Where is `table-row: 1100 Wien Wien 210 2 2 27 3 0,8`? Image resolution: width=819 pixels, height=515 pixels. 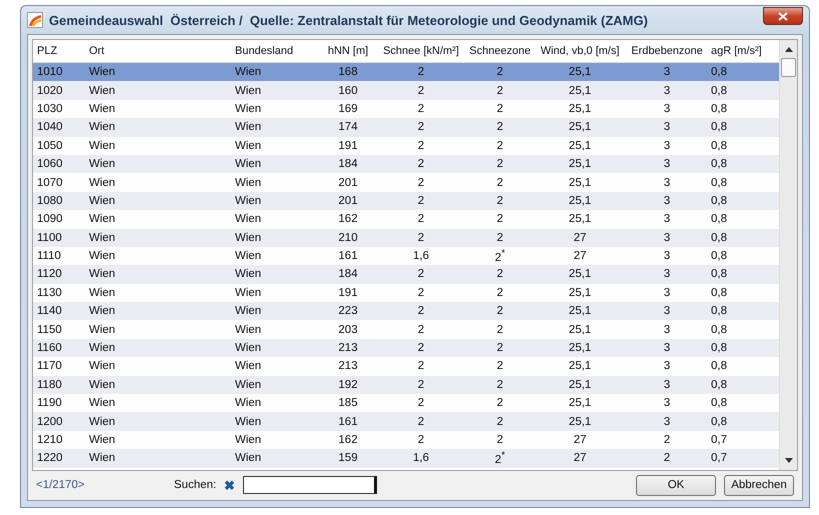 table-row: 1100 Wien Wien 210 2 2 27 3 0,8 is located at coordinates (406, 237).